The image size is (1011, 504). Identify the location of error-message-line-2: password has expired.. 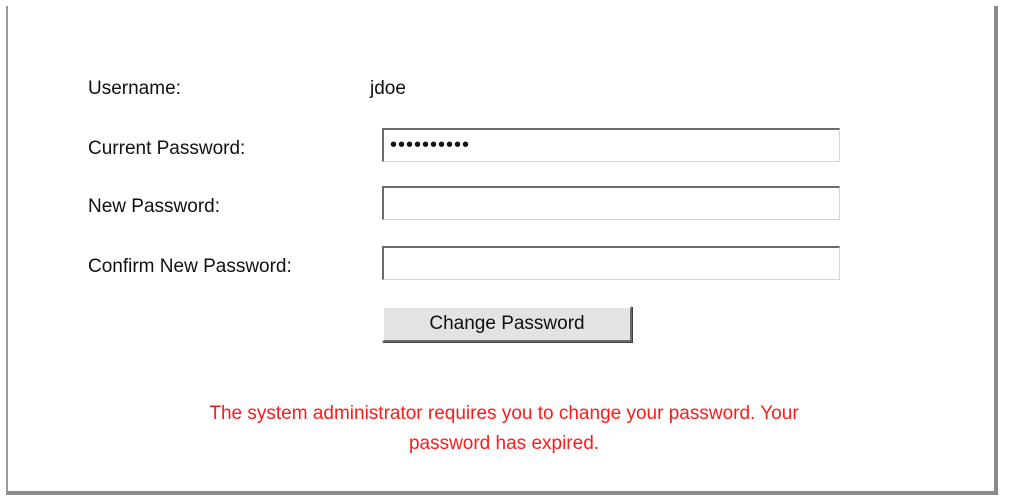
(504, 443).